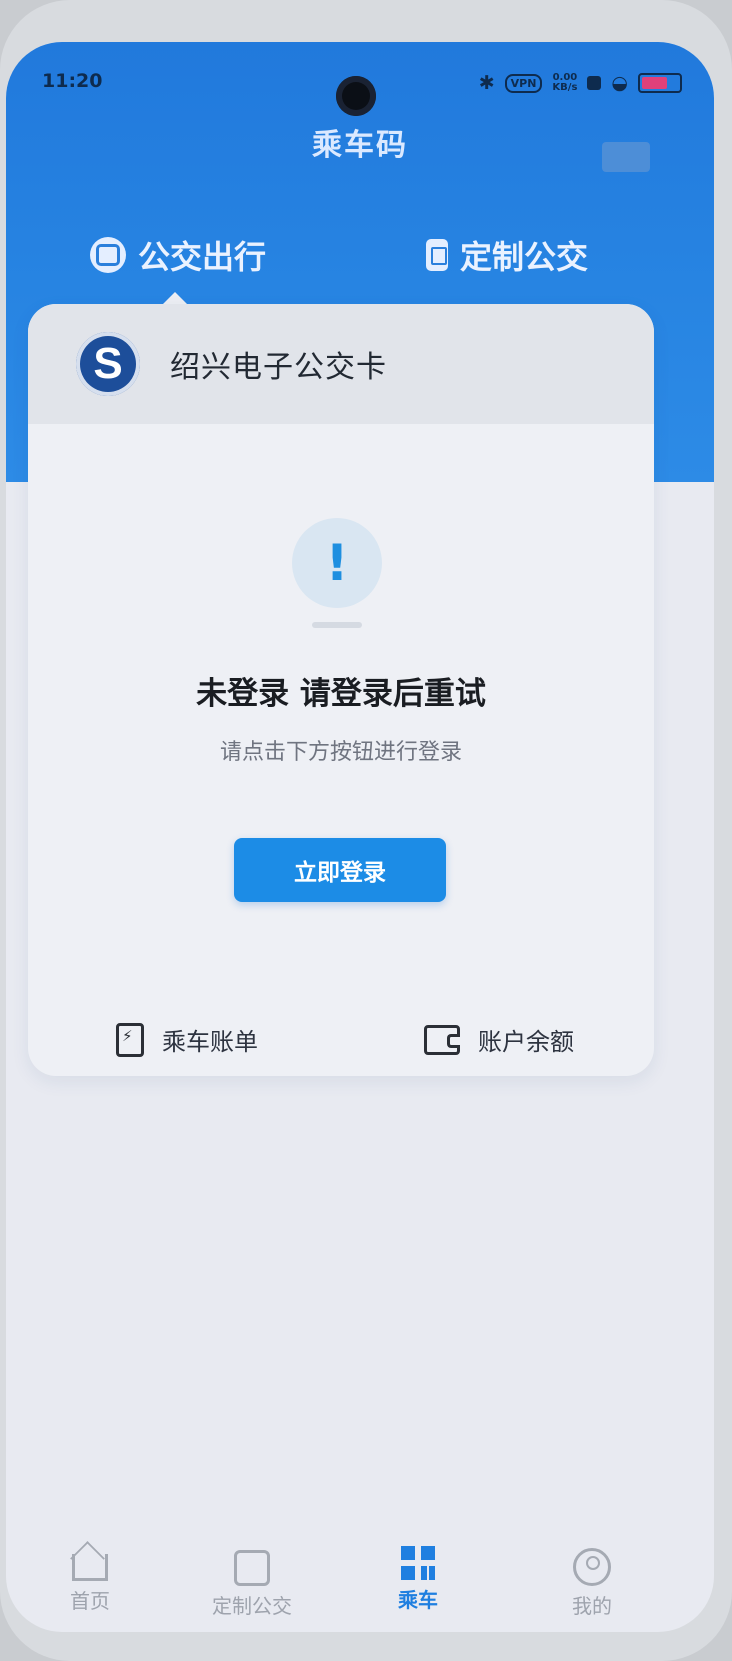  What do you see at coordinates (524, 257) in the screenshot?
I see `tab-custom-bus-label: 定制公交` at bounding box center [524, 257].